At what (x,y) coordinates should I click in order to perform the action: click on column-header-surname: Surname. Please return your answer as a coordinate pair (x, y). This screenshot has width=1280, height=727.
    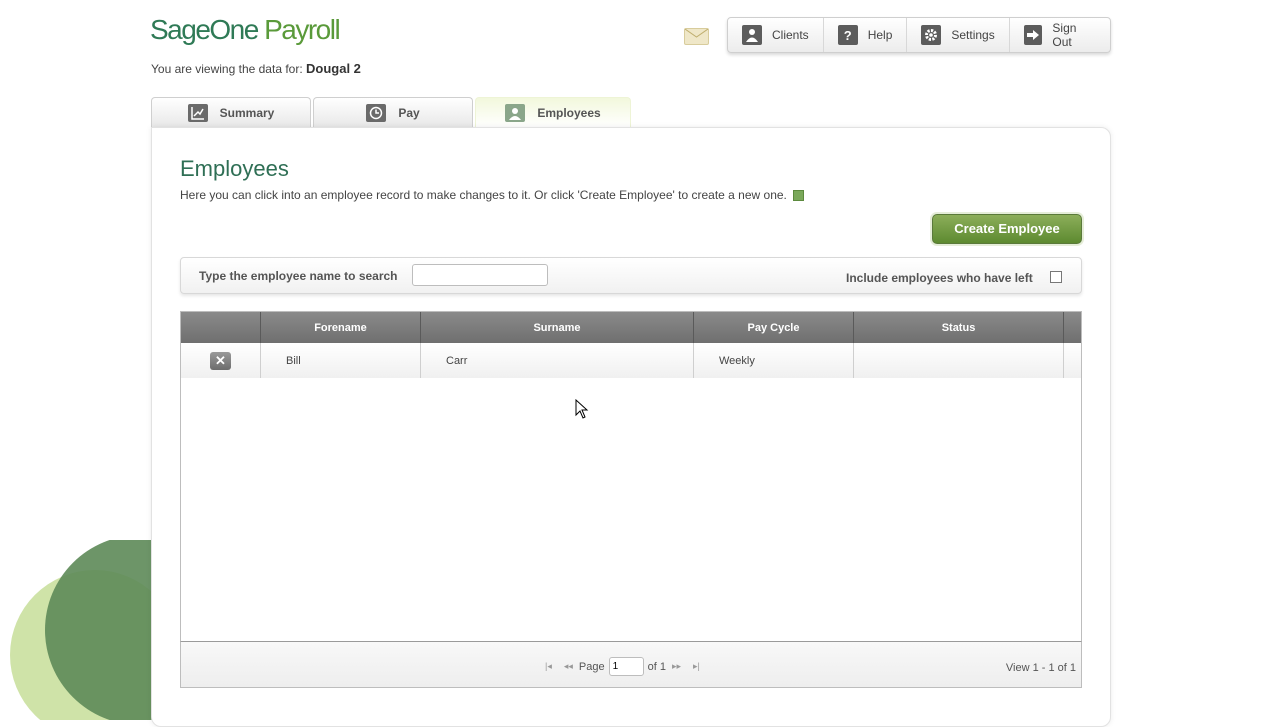
    Looking at the image, I should click on (557, 327).